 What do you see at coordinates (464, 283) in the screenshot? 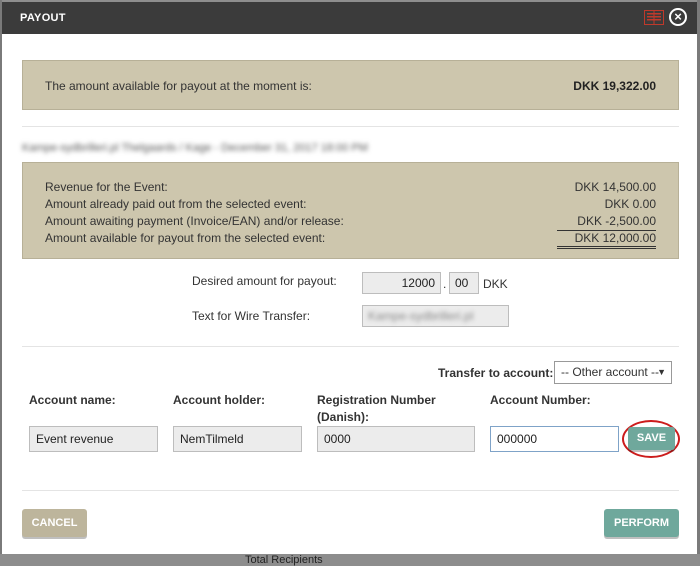
I see `amount-cents-input: 00` at bounding box center [464, 283].